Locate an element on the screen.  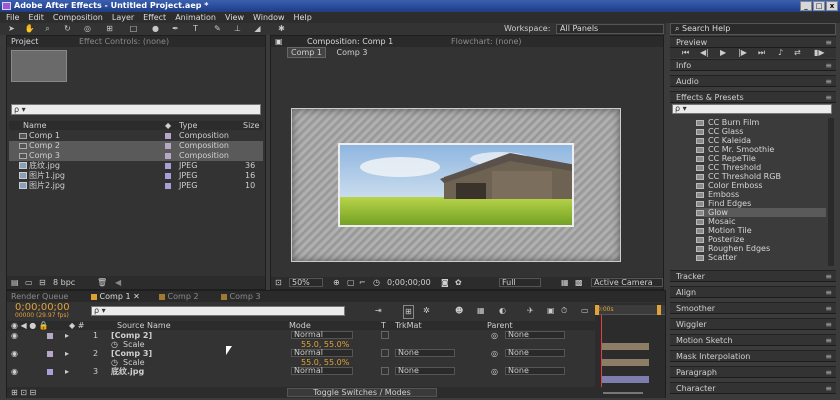
project-item: 图片2.jpg JPEG 10 is located at coordinates (136, 186).